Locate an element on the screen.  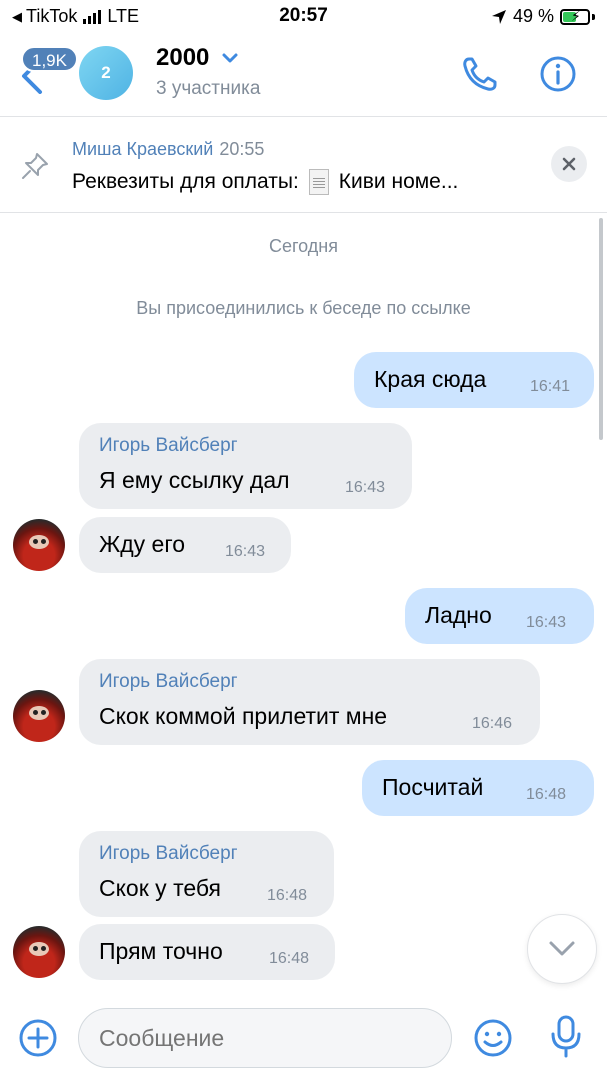
message-composer is located at coordinates (303, 1038).